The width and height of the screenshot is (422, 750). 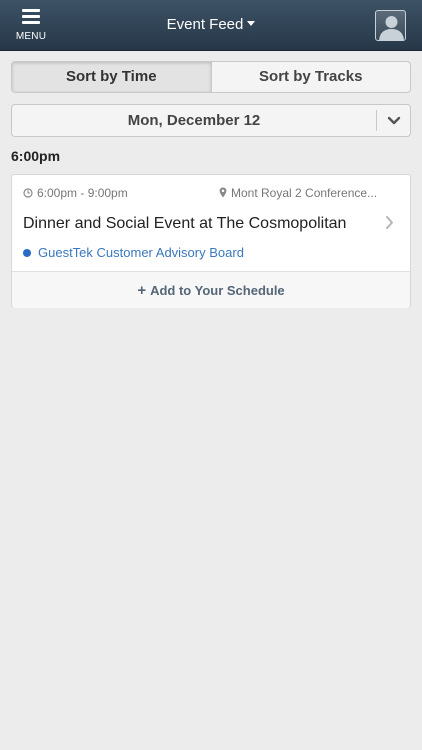 I want to click on event-time-range: 6:00pm - 9:00pm, so click(x=82, y=193).